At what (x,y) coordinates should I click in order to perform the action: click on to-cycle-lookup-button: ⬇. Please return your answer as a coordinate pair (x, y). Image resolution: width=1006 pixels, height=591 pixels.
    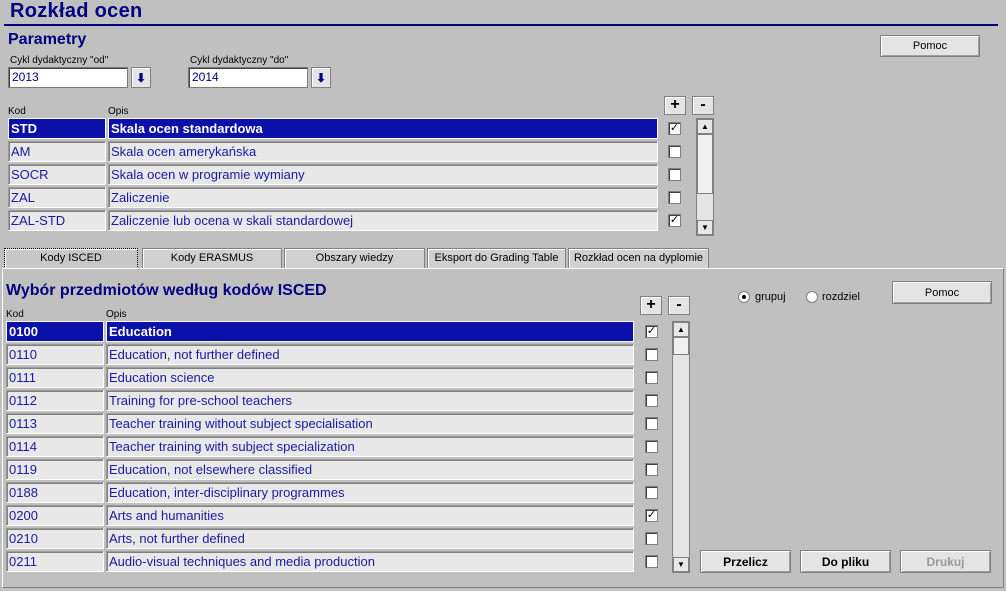
    Looking at the image, I should click on (321, 77).